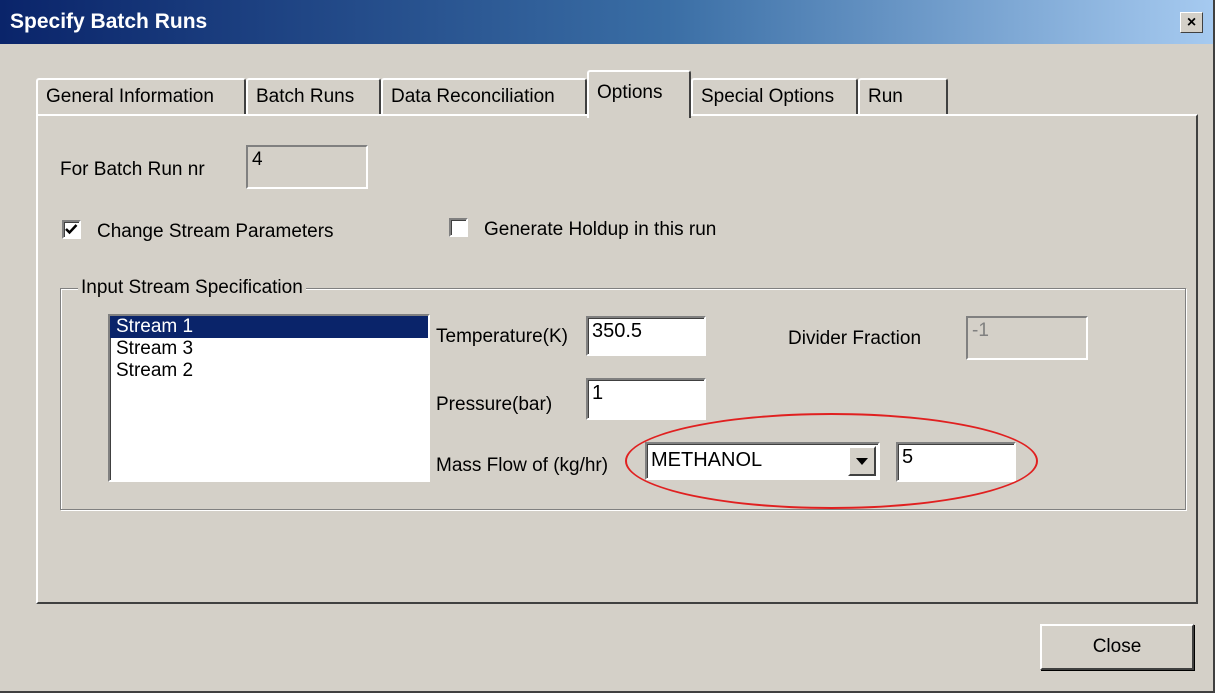 This screenshot has height=693, width=1215. I want to click on close-button-label: Close, so click(1117, 646).